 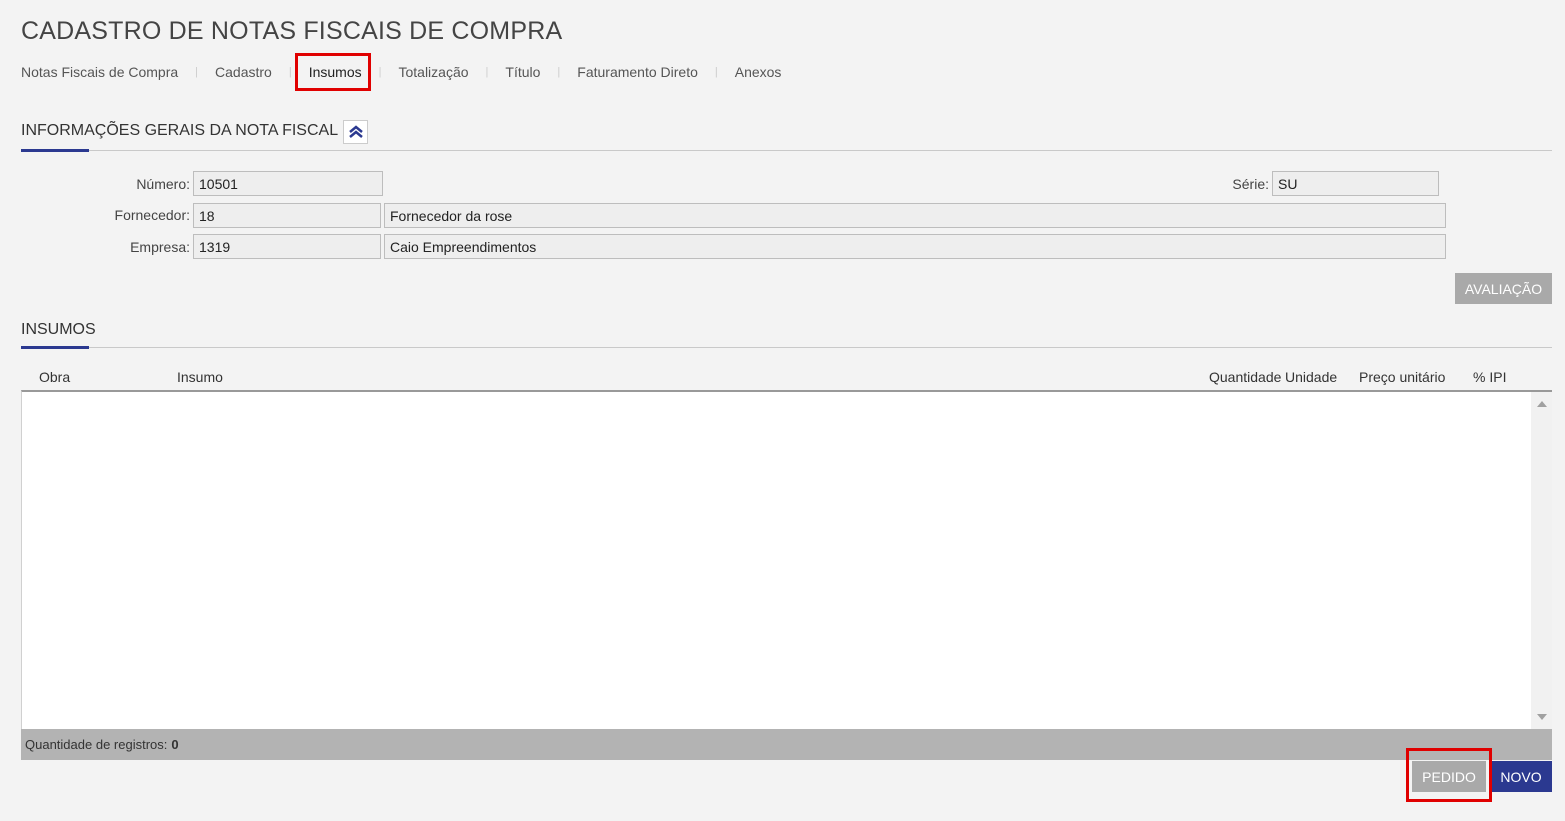 What do you see at coordinates (1449, 776) in the screenshot?
I see `pedido-button: PEDIDO` at bounding box center [1449, 776].